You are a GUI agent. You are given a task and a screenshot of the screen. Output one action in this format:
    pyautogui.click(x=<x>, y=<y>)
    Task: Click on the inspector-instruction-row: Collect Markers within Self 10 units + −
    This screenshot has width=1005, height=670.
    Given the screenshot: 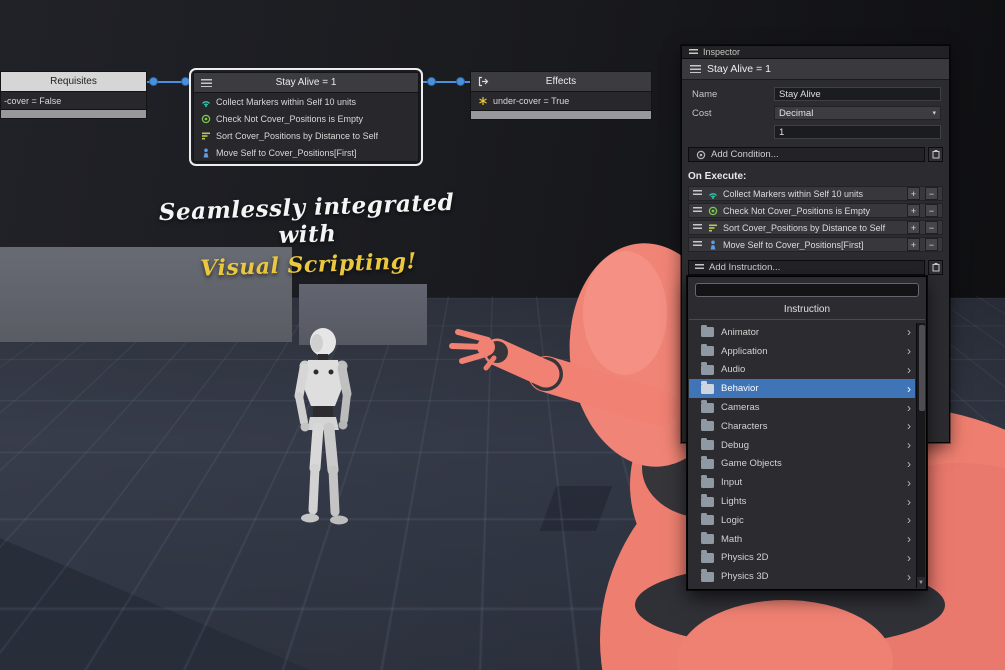 What is the action you would take?
    pyautogui.click(x=815, y=193)
    